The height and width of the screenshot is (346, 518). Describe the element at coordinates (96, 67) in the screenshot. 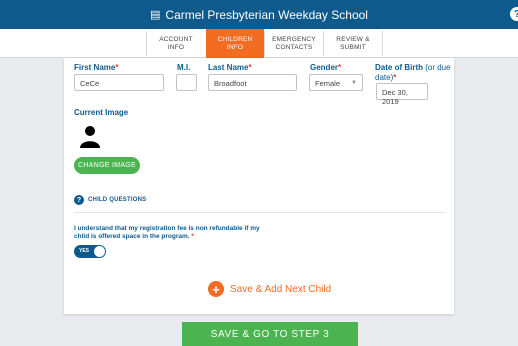

I see `first-name-label: First Name*` at that location.